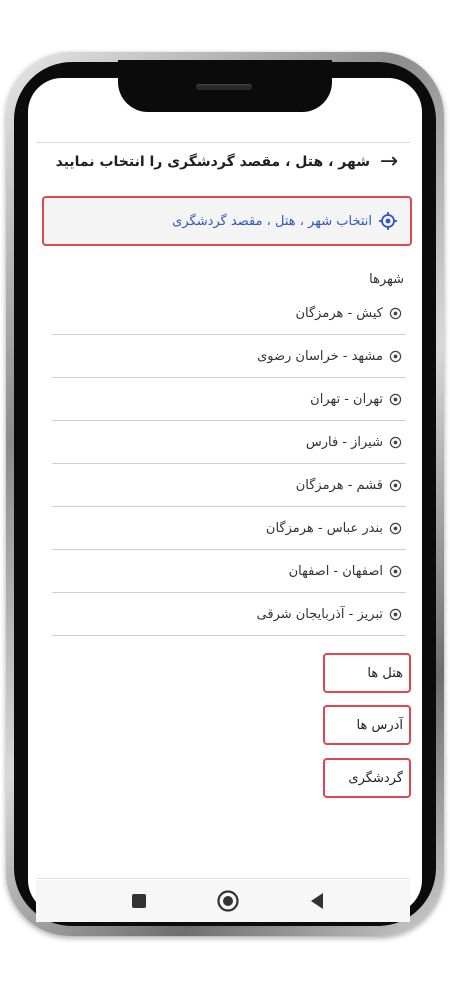 This screenshot has width=450, height=1000. Describe the element at coordinates (229, 528) in the screenshot. I see `city-item-bandar-abbas: بندر عباس - هرمزگان` at that location.